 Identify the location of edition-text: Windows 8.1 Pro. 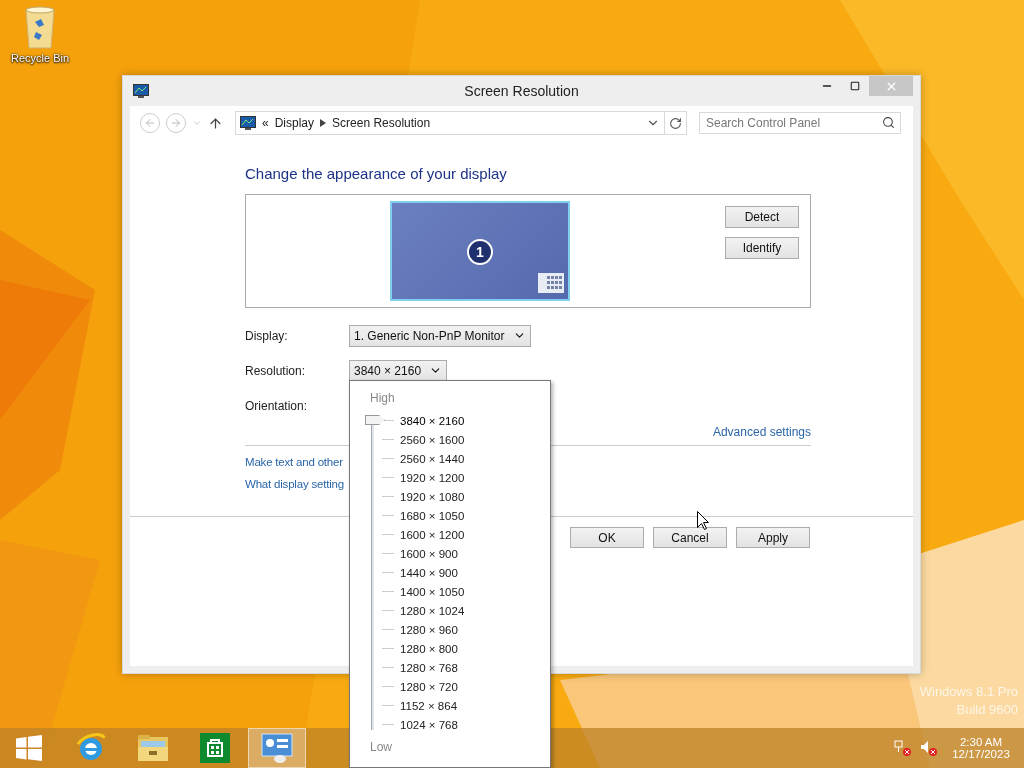
(968, 691).